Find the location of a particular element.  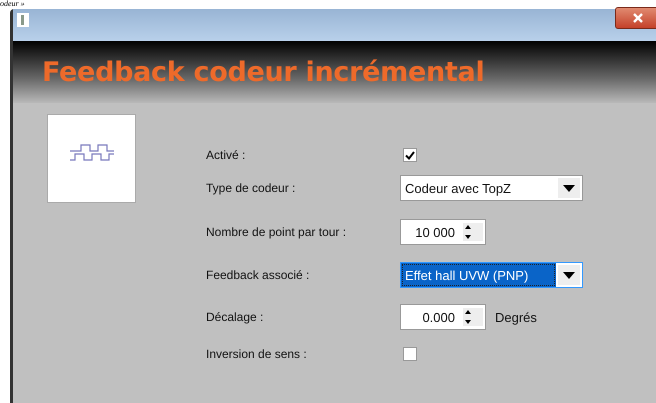

field-label: Nombre de point par tour : is located at coordinates (277, 232).